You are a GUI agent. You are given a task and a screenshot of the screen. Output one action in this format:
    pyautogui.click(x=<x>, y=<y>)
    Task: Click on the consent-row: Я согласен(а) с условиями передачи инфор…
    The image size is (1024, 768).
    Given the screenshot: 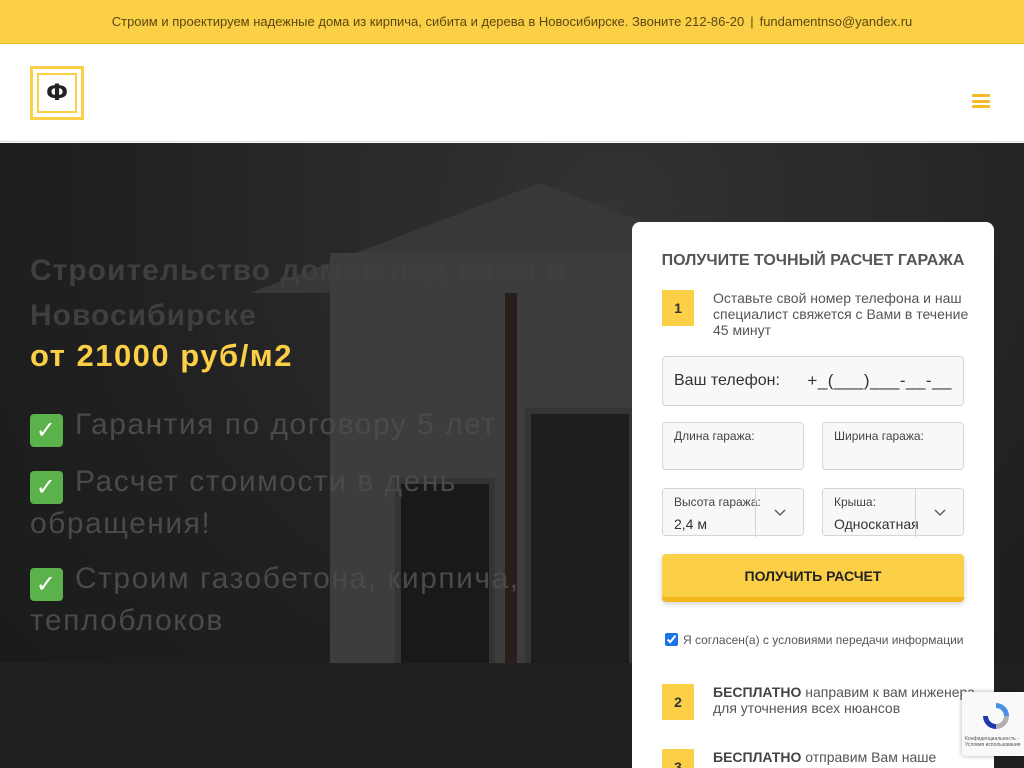 What is the action you would take?
    pyautogui.click(x=815, y=640)
    